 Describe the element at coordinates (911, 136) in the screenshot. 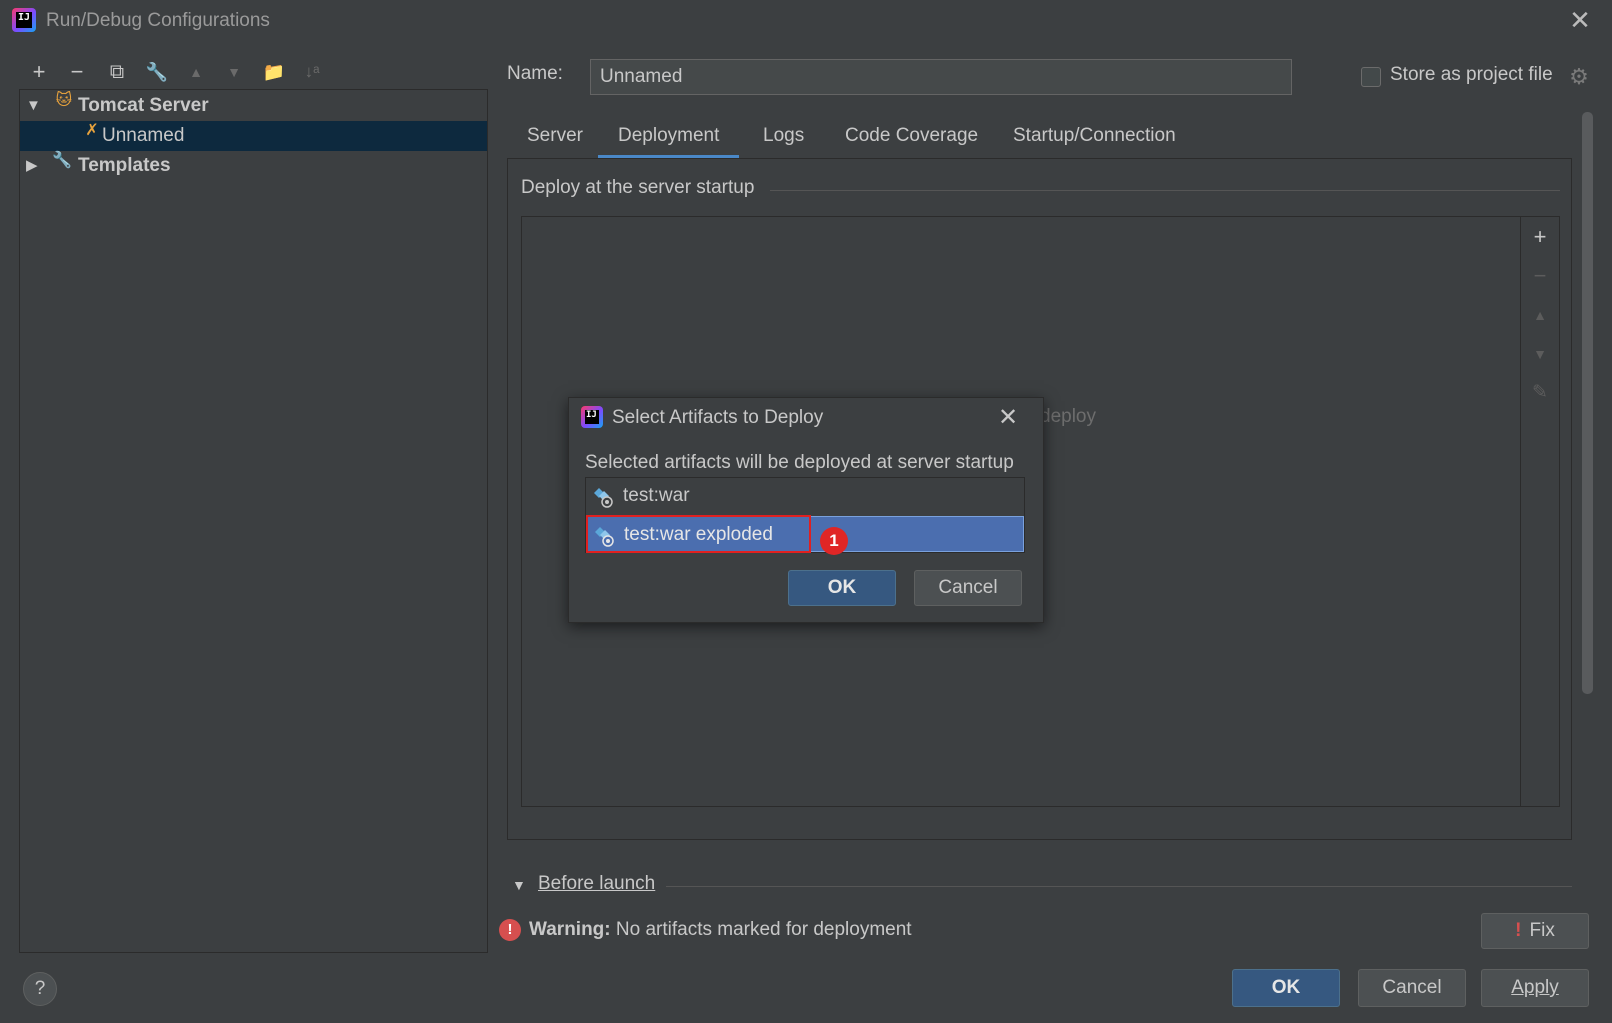

I see `tab-code-coverage: Code Coverage` at that location.